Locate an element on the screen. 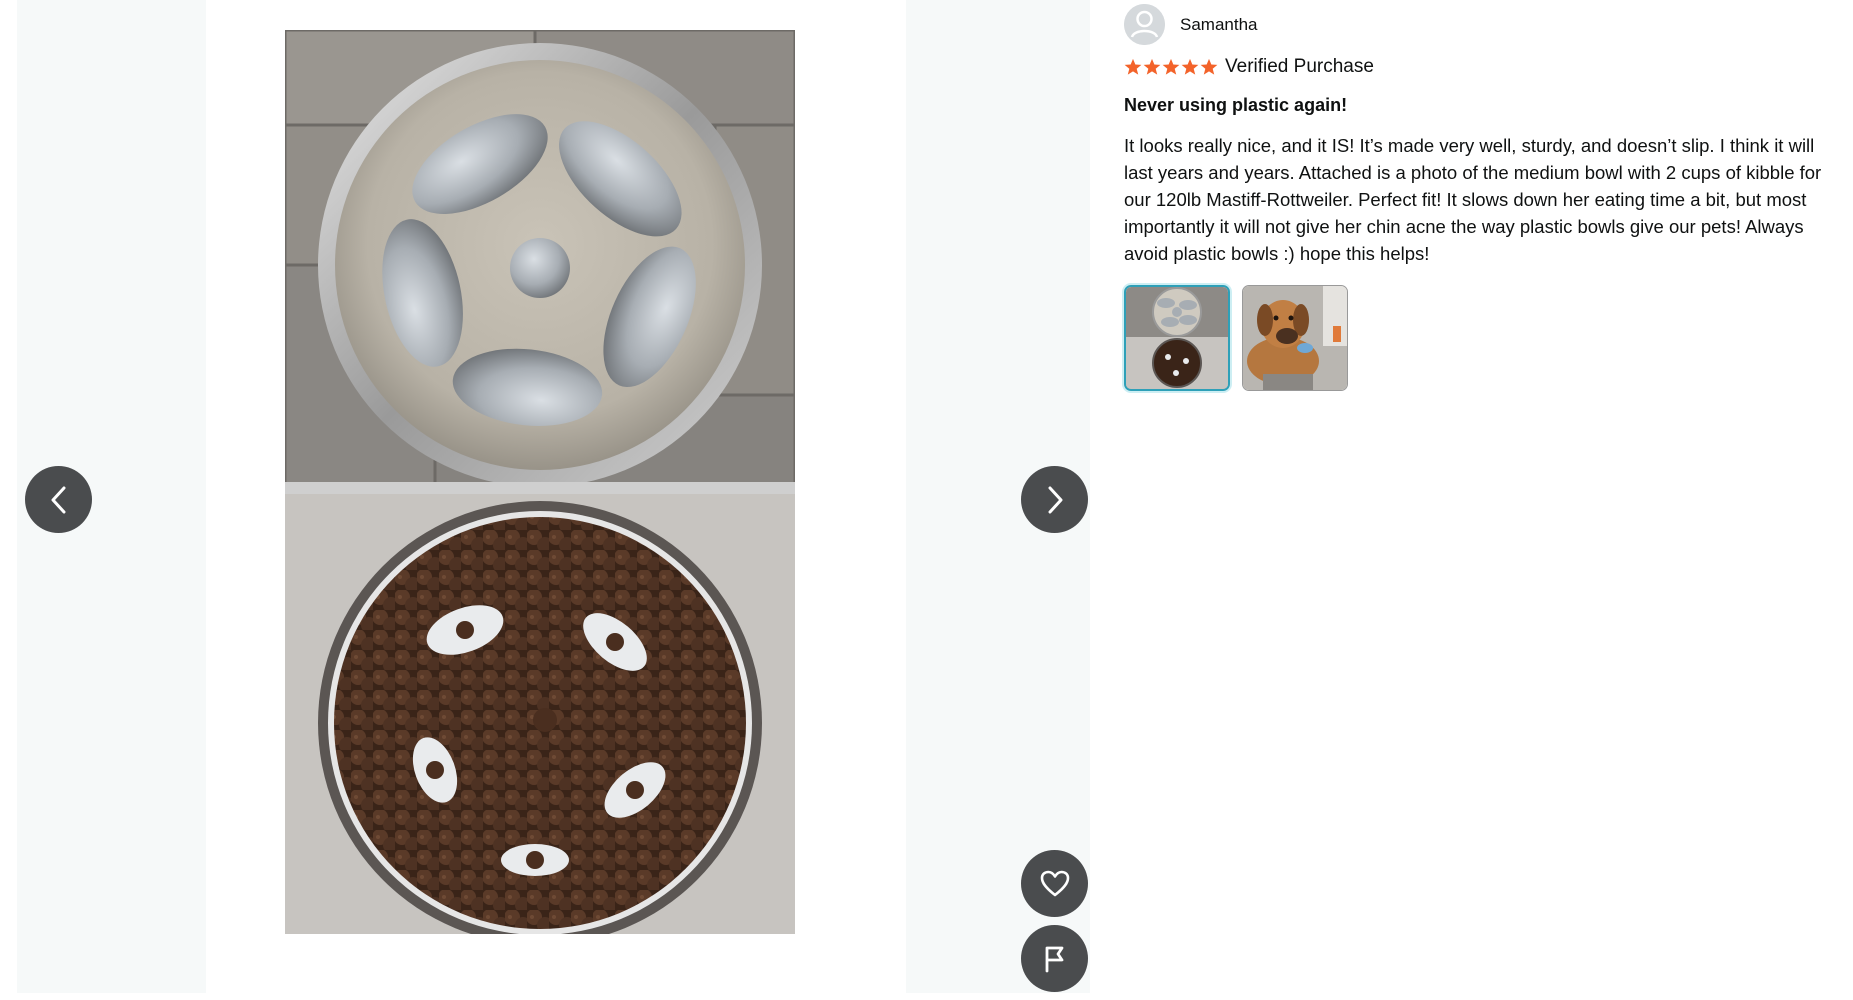 Image resolution: width=1853 pixels, height=1000 pixels. review-image-thumbnails is located at coordinates (1242, 338).